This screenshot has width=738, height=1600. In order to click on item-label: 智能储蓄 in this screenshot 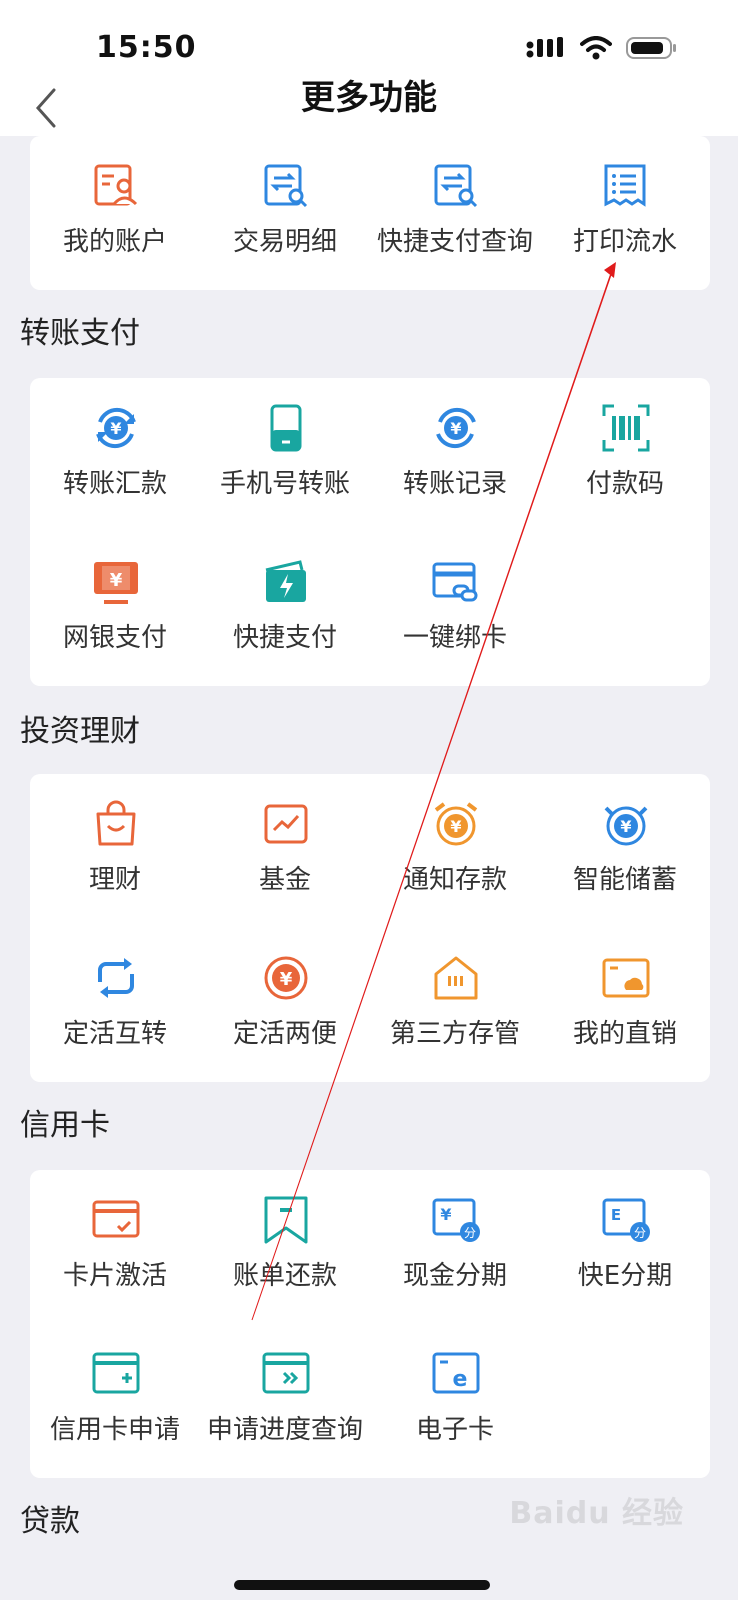, I will do `click(624, 880)`.